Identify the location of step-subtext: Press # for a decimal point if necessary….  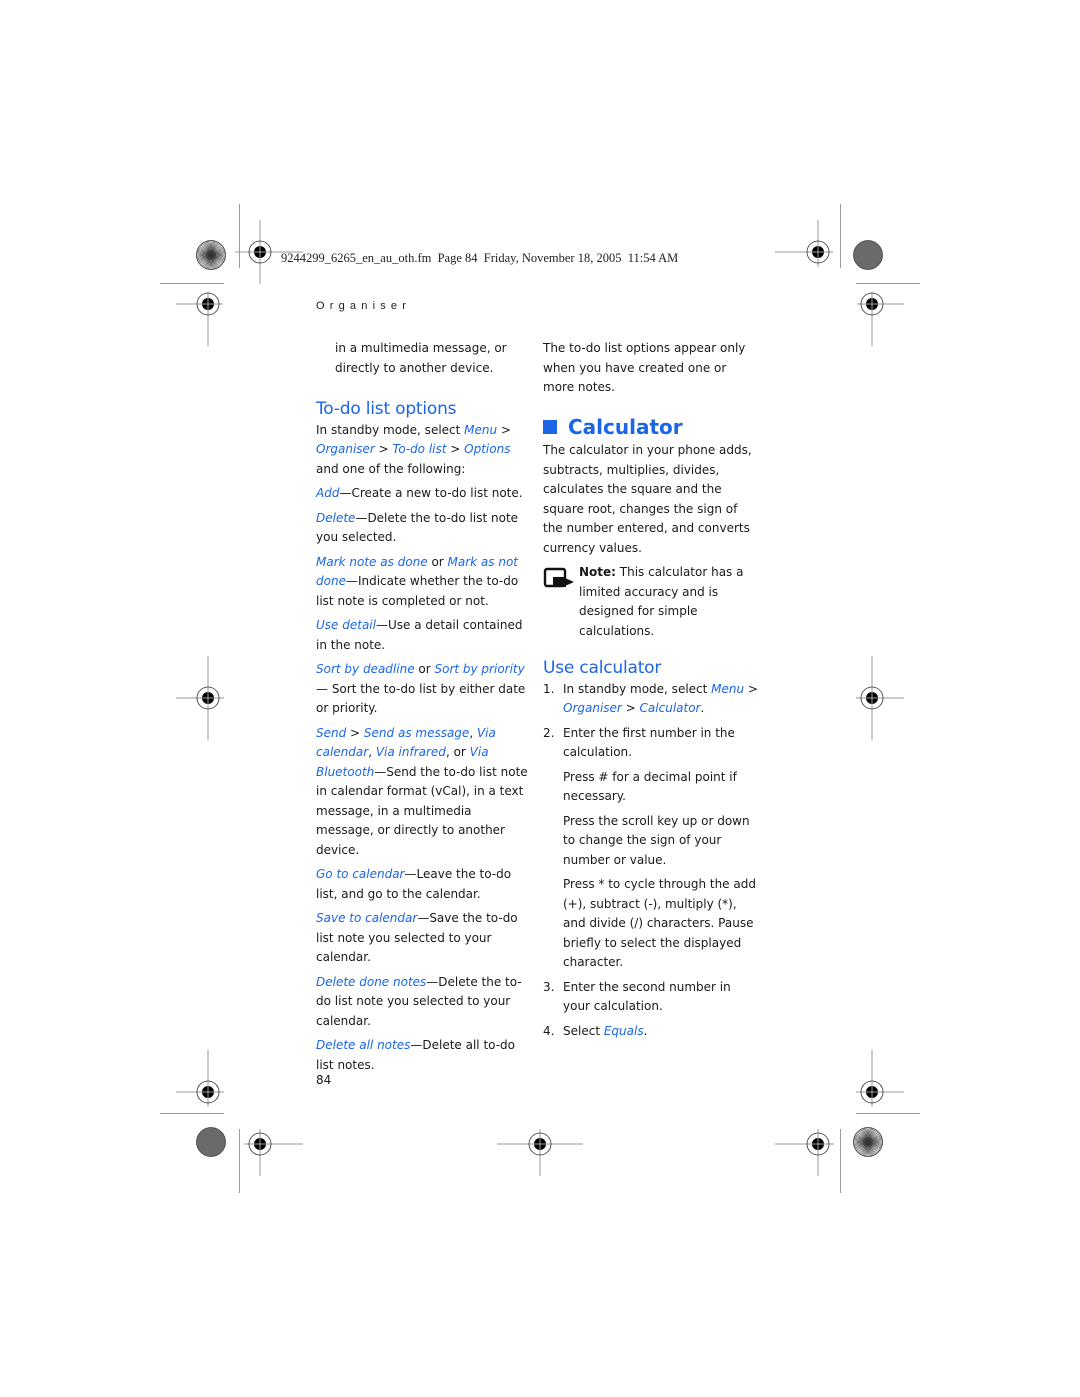
(650, 786).